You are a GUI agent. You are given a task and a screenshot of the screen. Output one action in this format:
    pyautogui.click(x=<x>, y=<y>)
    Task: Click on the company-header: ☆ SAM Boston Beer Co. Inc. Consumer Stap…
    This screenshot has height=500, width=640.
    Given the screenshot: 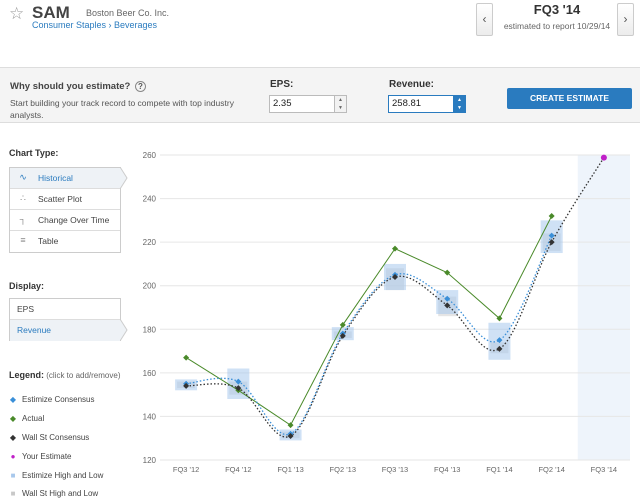 What is the action you would take?
    pyautogui.click(x=320, y=33)
    